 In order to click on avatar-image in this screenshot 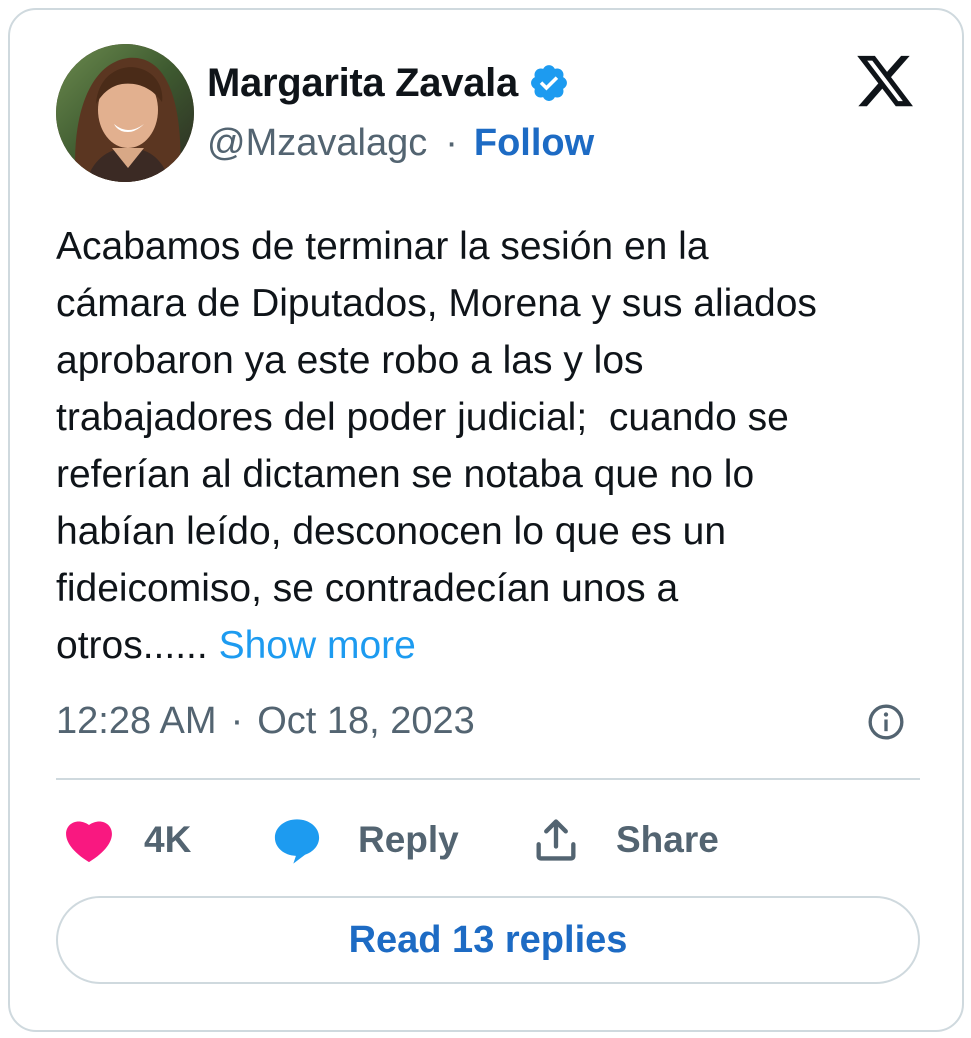, I will do `click(125, 113)`.